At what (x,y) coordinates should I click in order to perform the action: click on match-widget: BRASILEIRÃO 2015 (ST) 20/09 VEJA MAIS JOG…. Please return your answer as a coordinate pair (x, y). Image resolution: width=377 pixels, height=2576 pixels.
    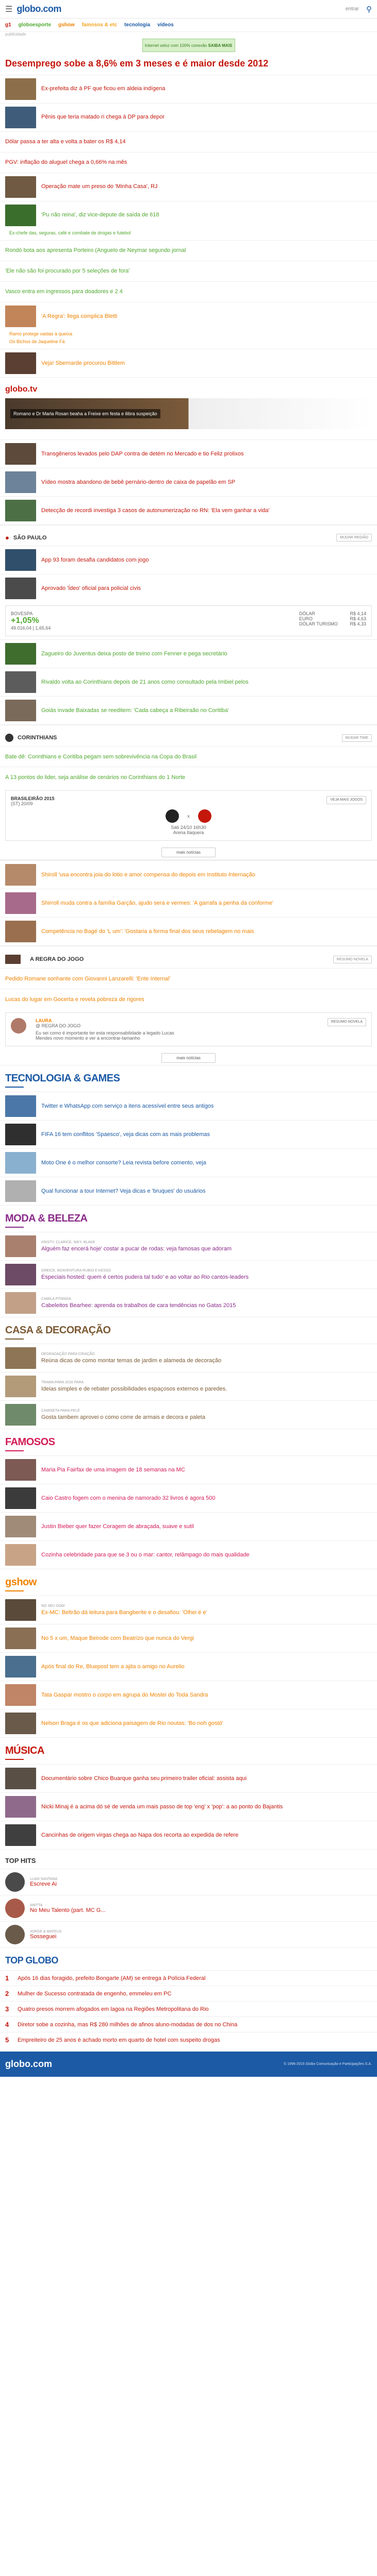
    Looking at the image, I should click on (188, 815).